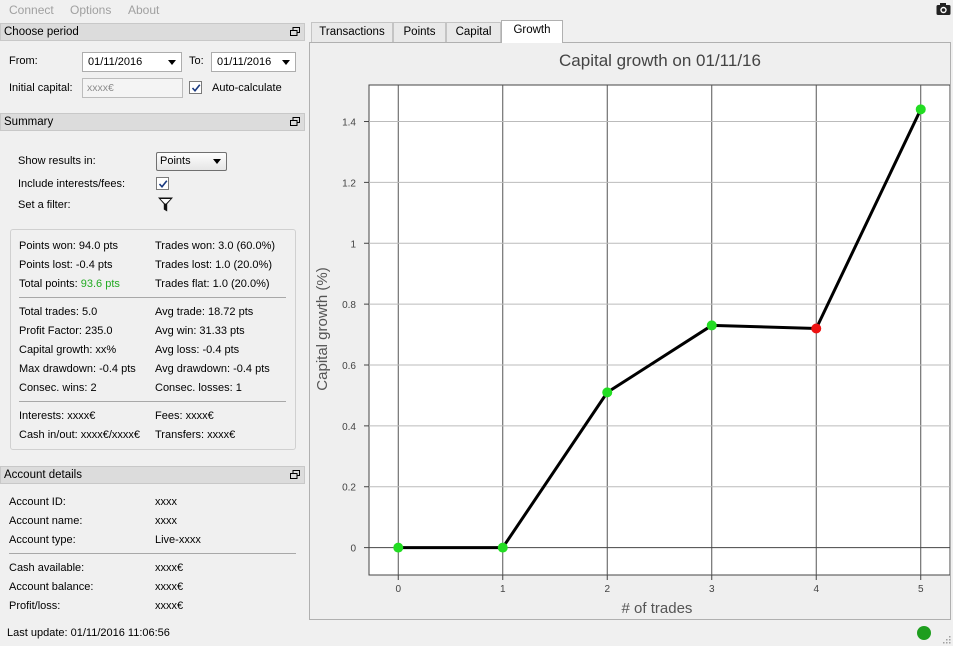  What do you see at coordinates (476, 635) in the screenshot?
I see `status-bar: Last update: 01/11/2016 11:06:56` at bounding box center [476, 635].